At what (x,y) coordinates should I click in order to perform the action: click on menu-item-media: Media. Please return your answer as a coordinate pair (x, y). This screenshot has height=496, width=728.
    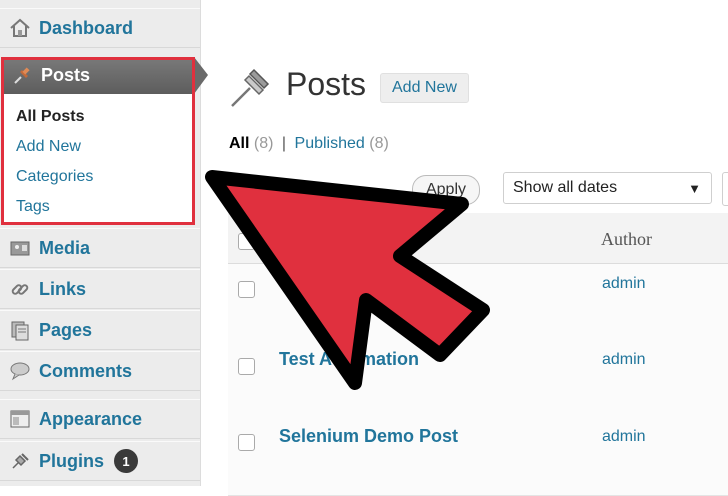
    Looking at the image, I should click on (100, 248).